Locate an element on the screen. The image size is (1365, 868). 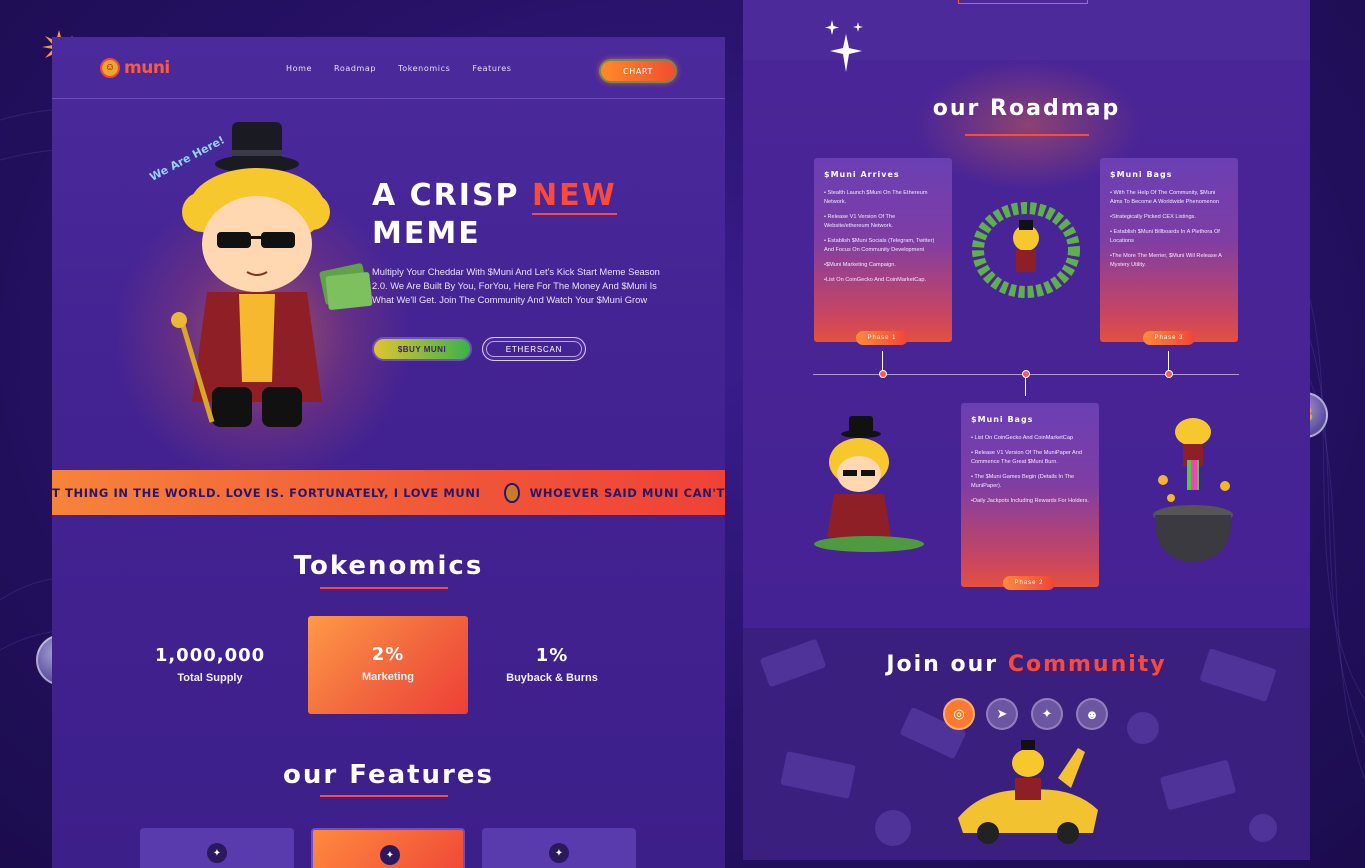
we-are-here-badge: We Are Here! is located at coordinates (187, 158).